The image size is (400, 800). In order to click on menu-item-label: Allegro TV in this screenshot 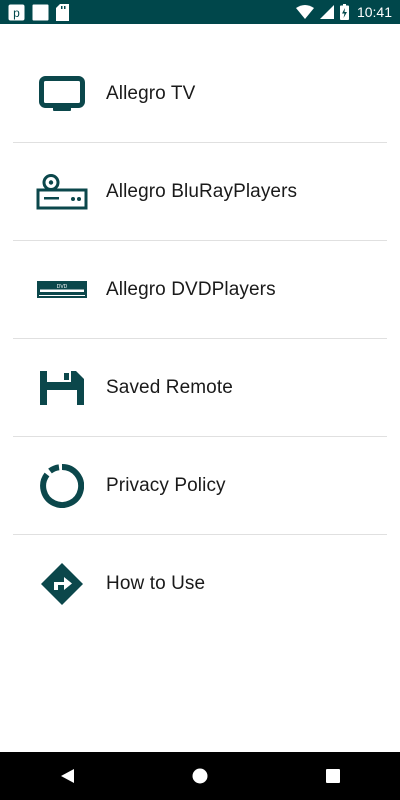, I will do `click(151, 93)`.